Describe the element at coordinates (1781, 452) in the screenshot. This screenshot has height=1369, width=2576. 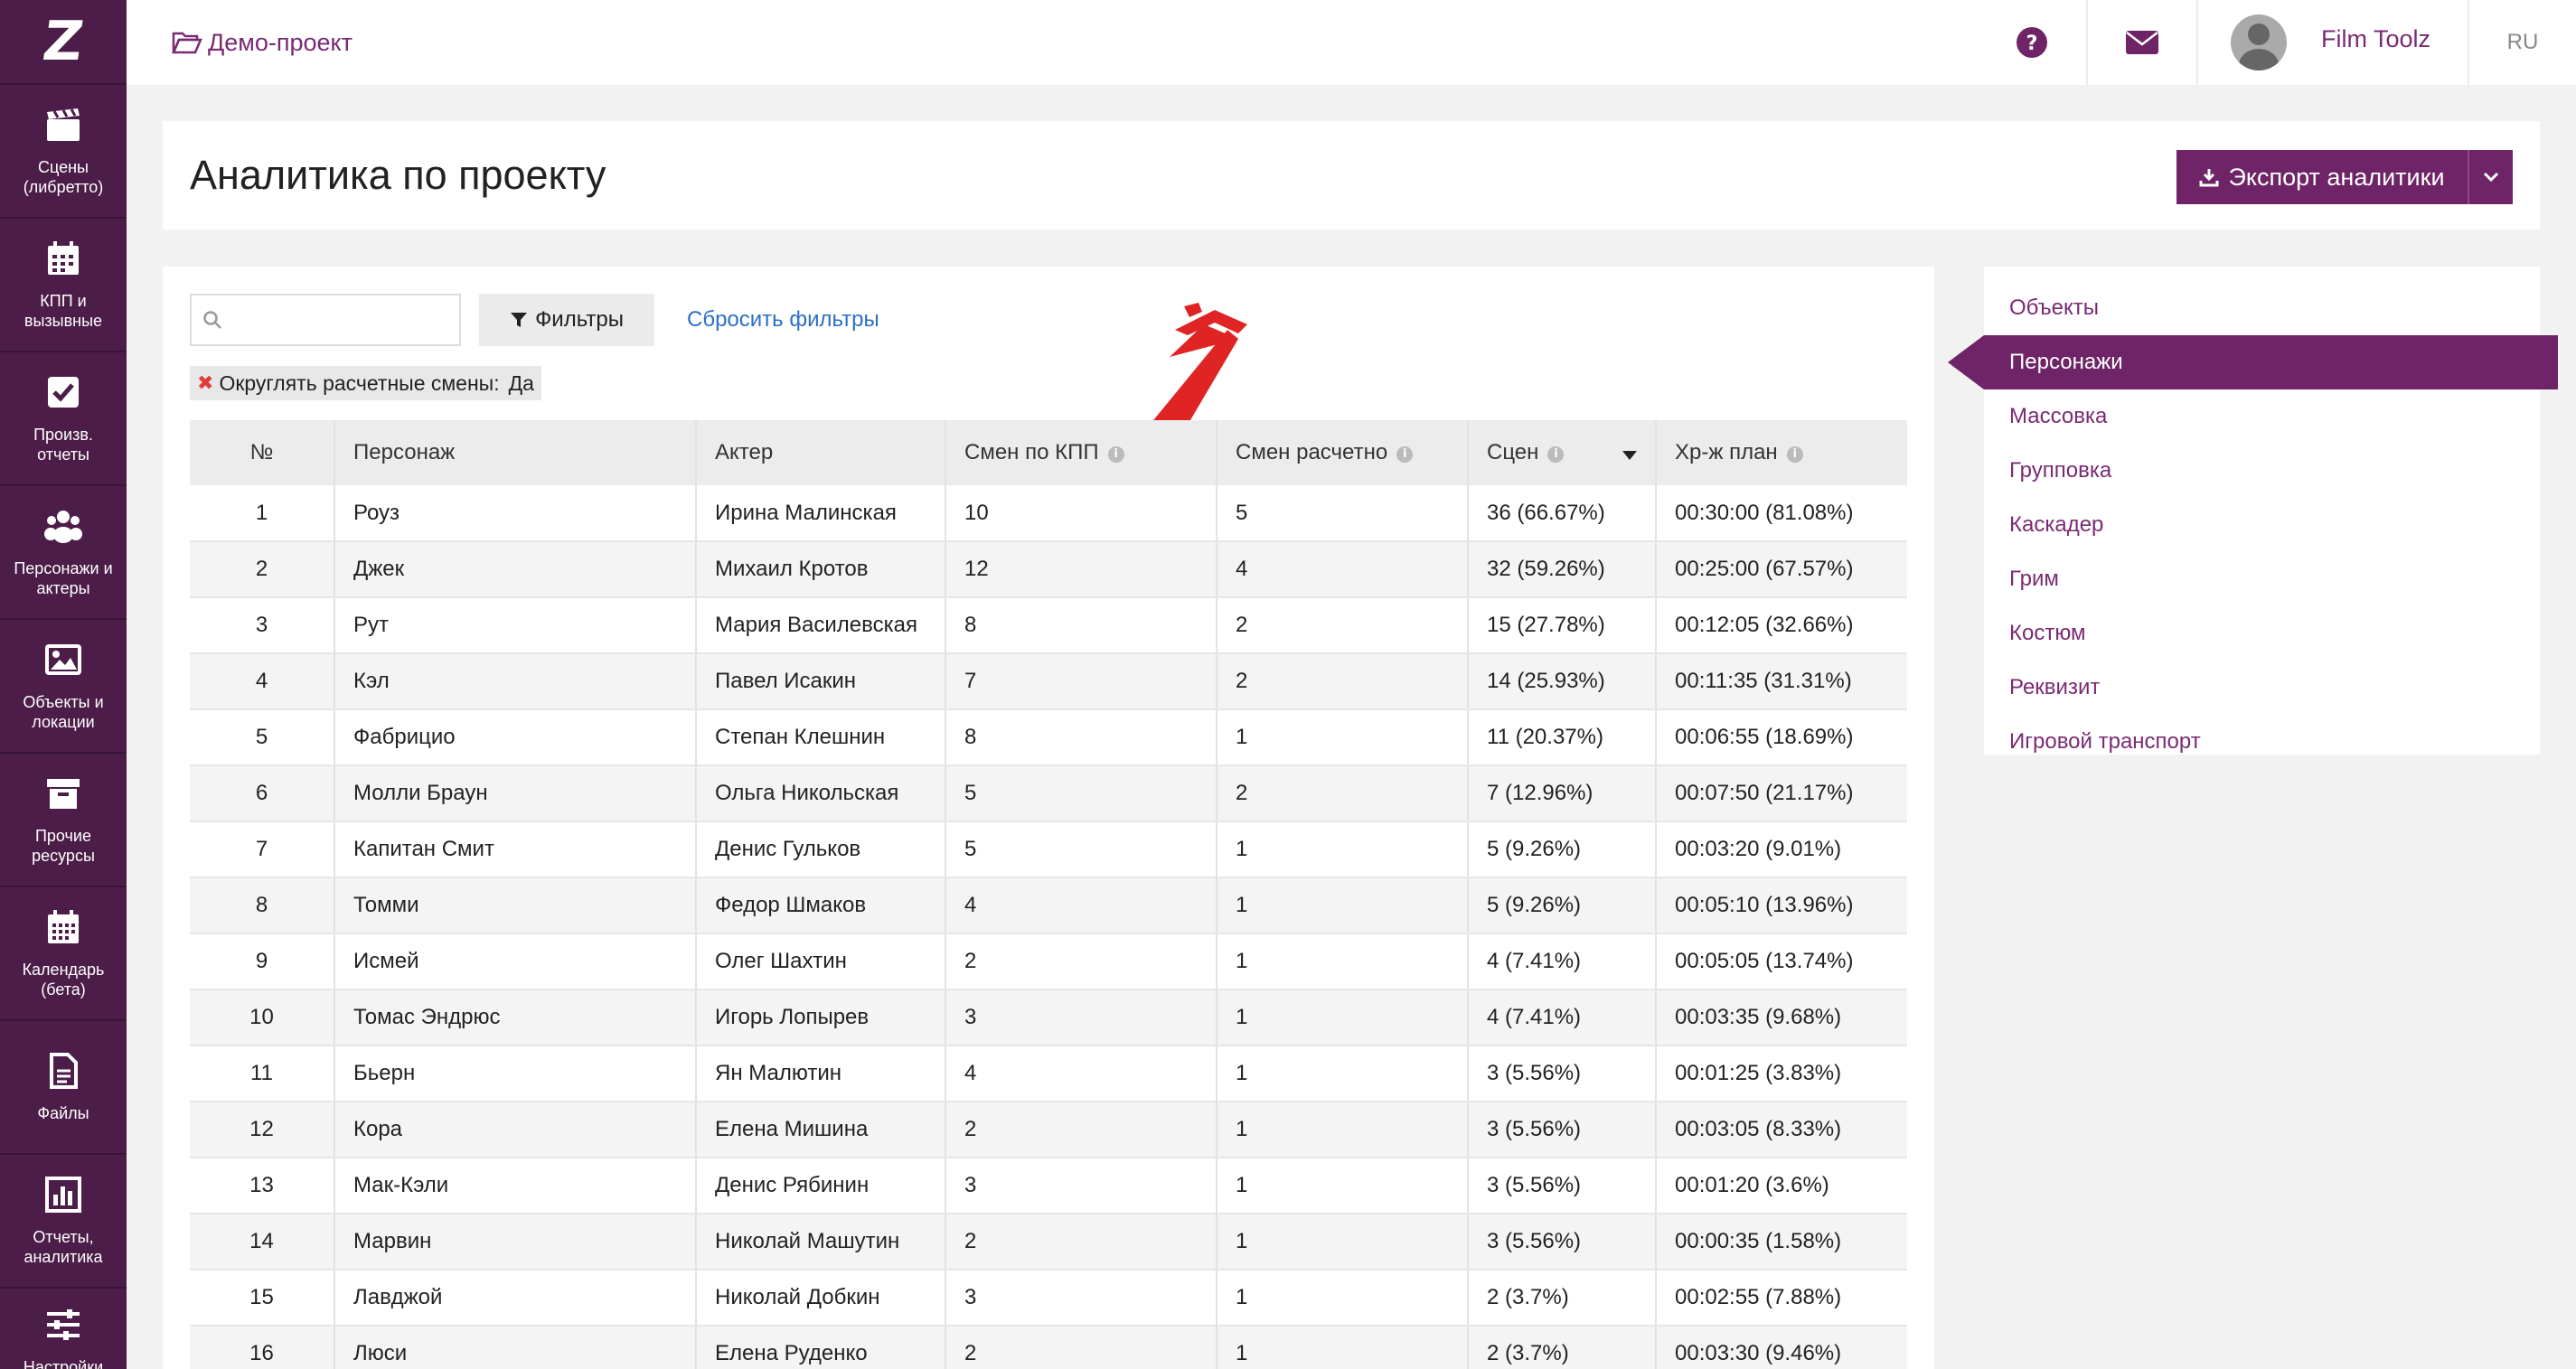
I see `col-timing-plan: Хр-ж план i` at that location.